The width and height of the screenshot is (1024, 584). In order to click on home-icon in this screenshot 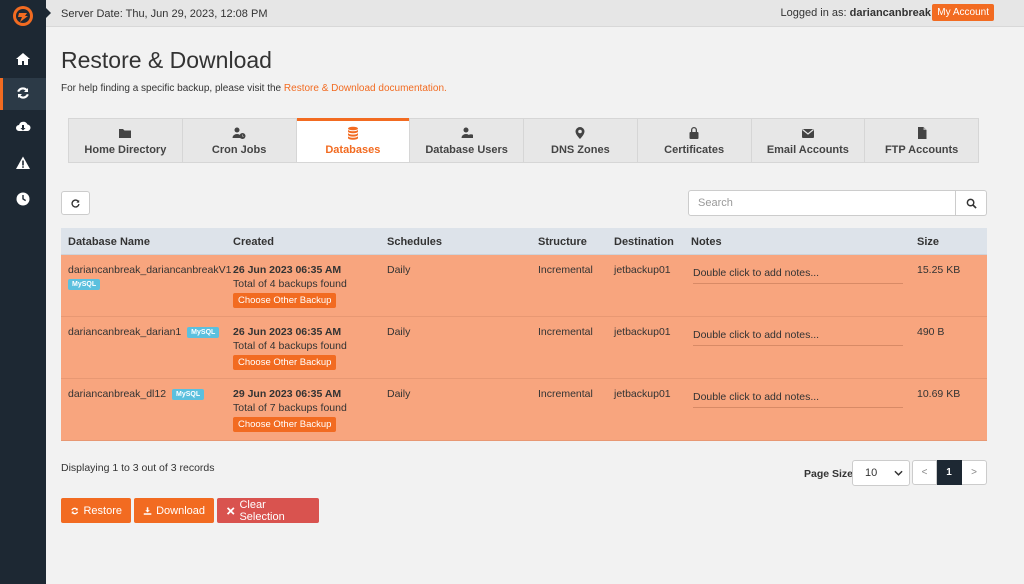, I will do `click(23, 60)`.